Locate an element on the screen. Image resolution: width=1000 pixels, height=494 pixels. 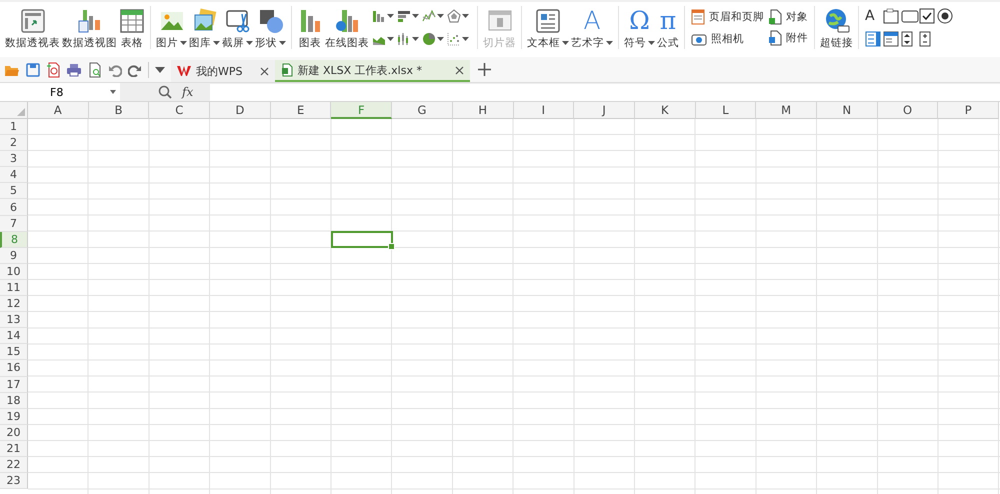
row-header: 10 is located at coordinates (14, 272).